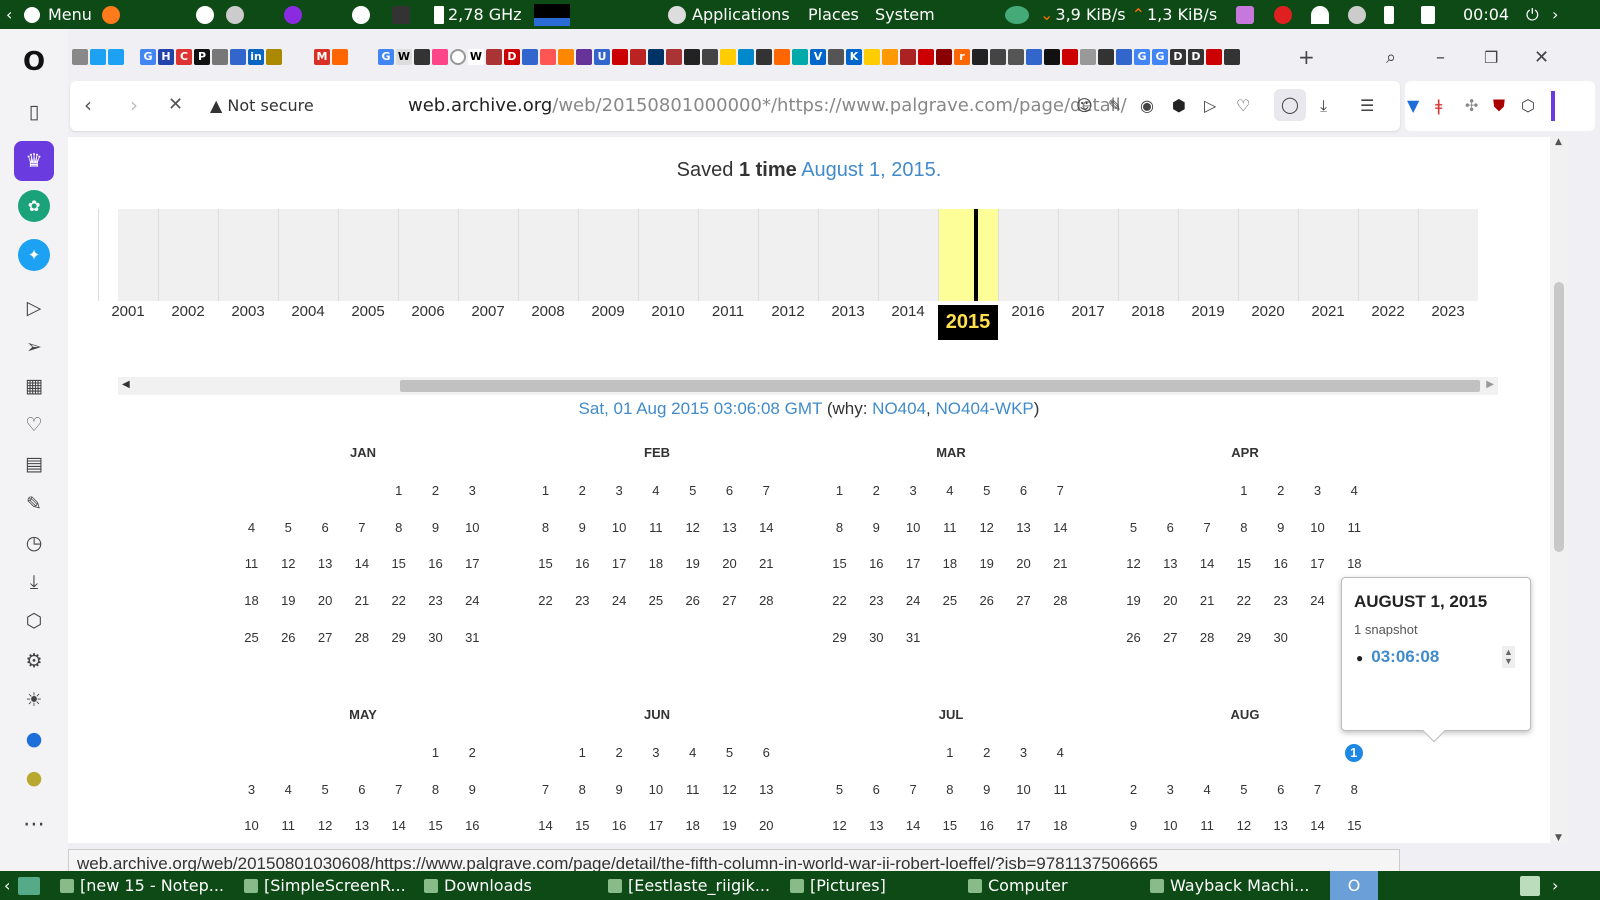 This screenshot has width=1600, height=900. Describe the element at coordinates (940, 386) in the screenshot. I see `timeline-scroll-thumb` at that location.